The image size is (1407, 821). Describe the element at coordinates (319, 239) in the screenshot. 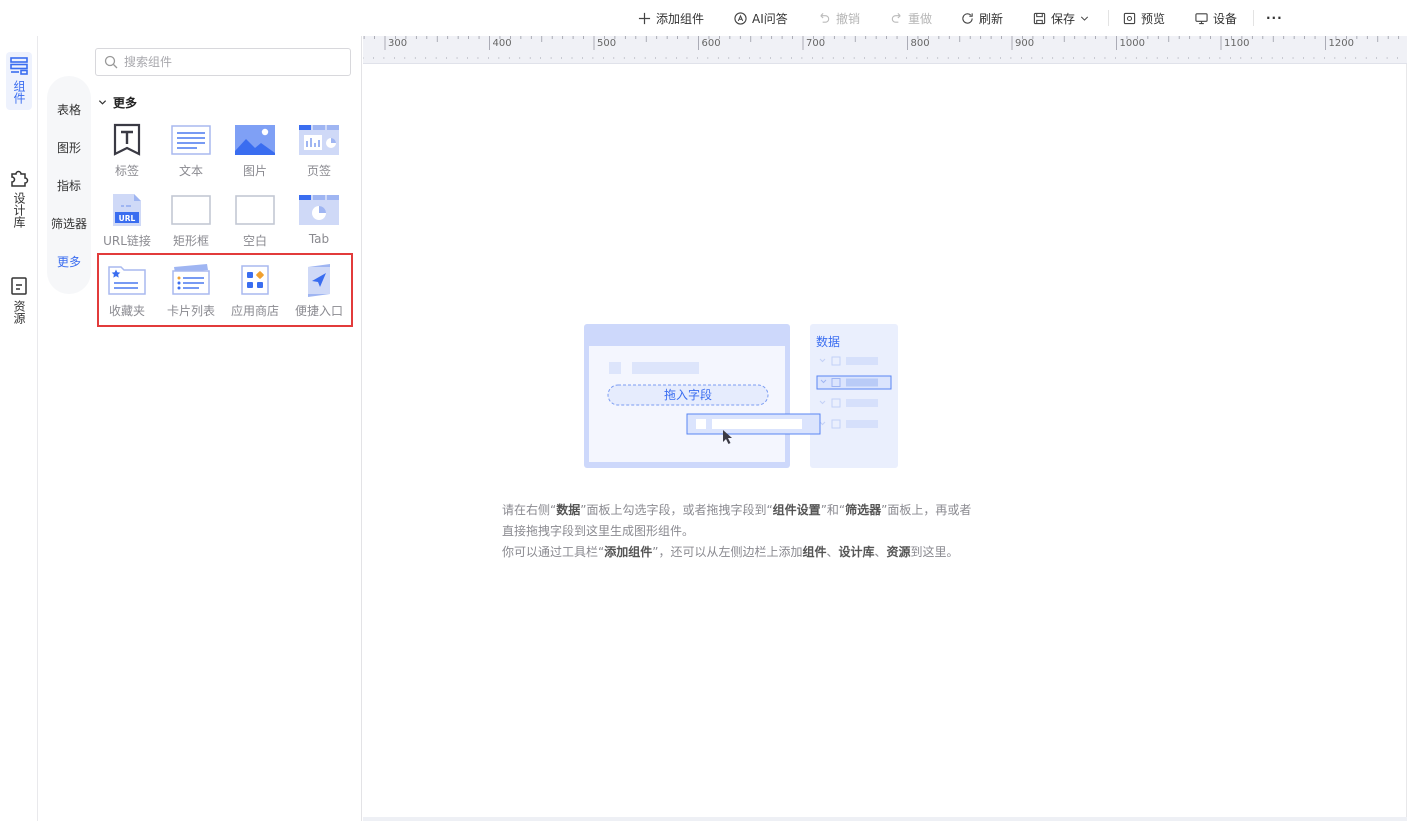

I see `component-tab-label: Tab` at that location.